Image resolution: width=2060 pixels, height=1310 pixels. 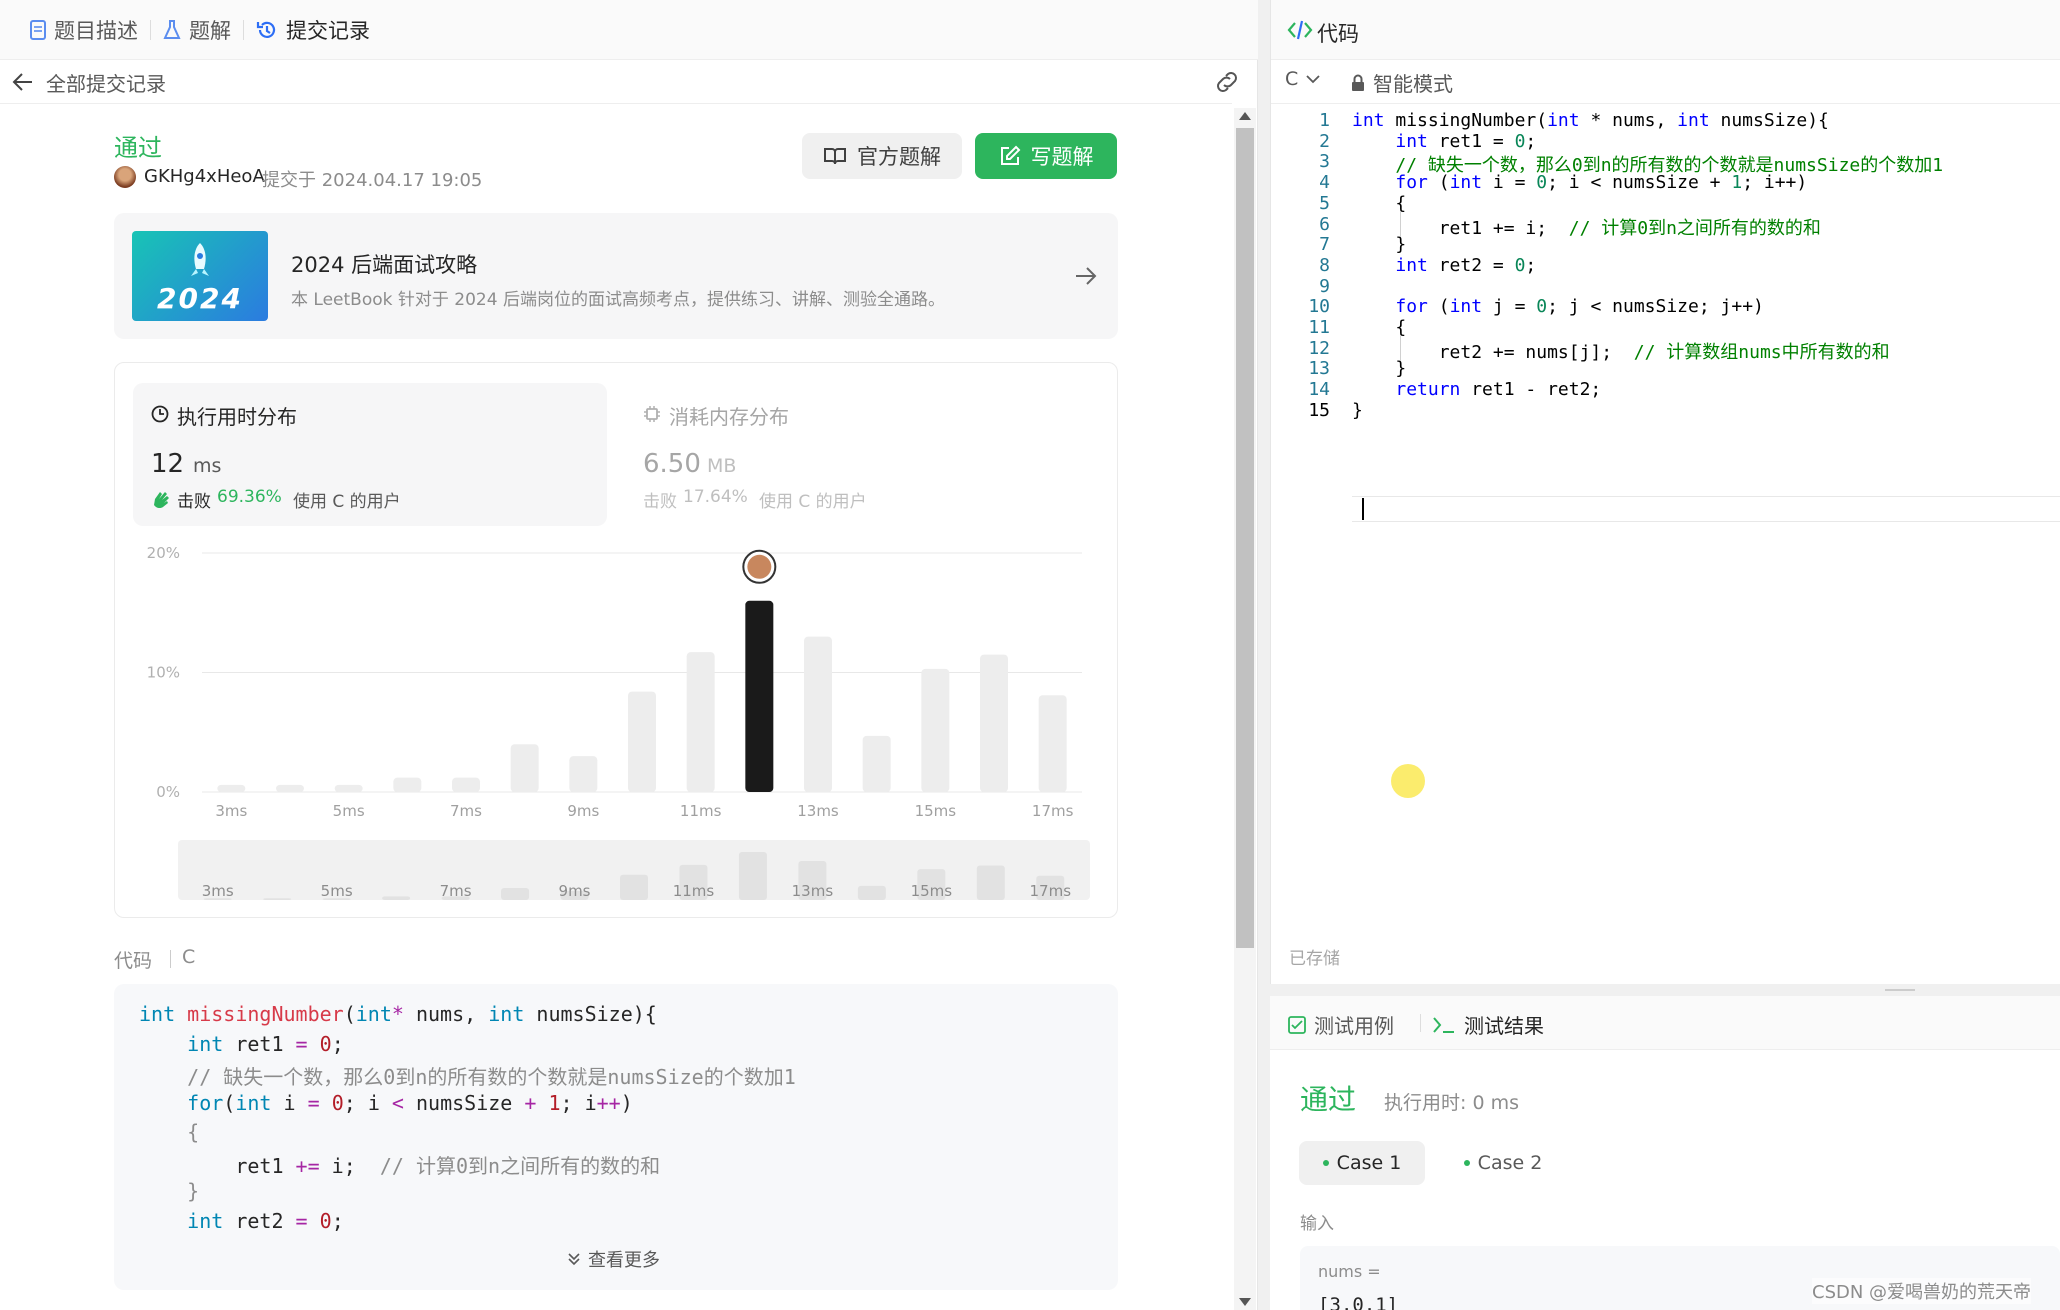 I want to click on line-number: 6, so click(x=1324, y=224).